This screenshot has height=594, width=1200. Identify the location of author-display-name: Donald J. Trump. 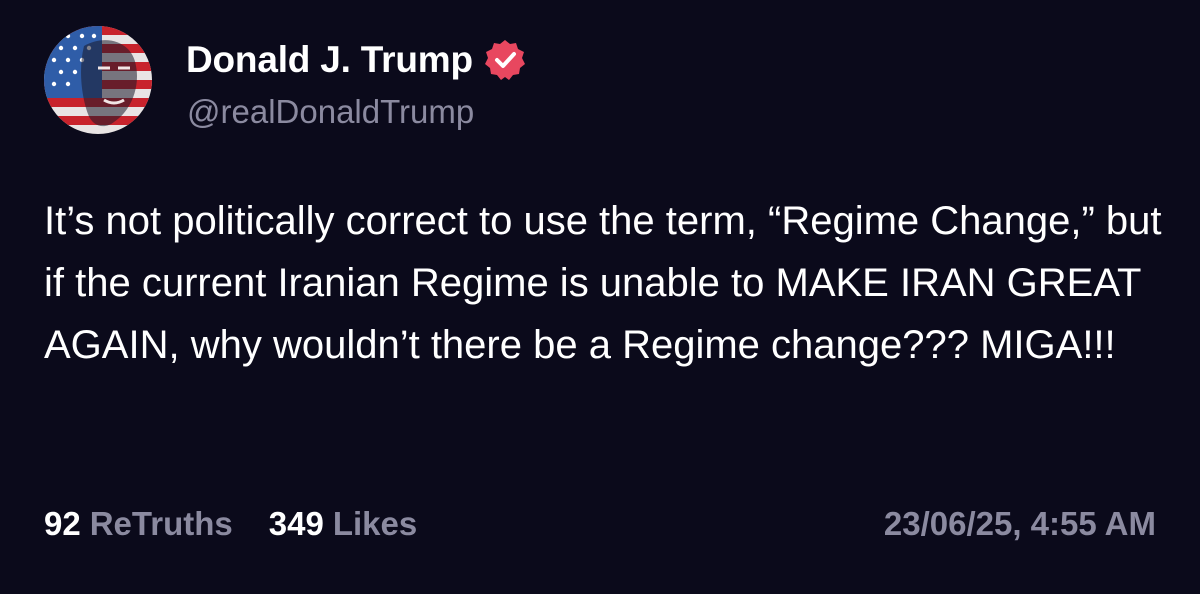
(329, 60).